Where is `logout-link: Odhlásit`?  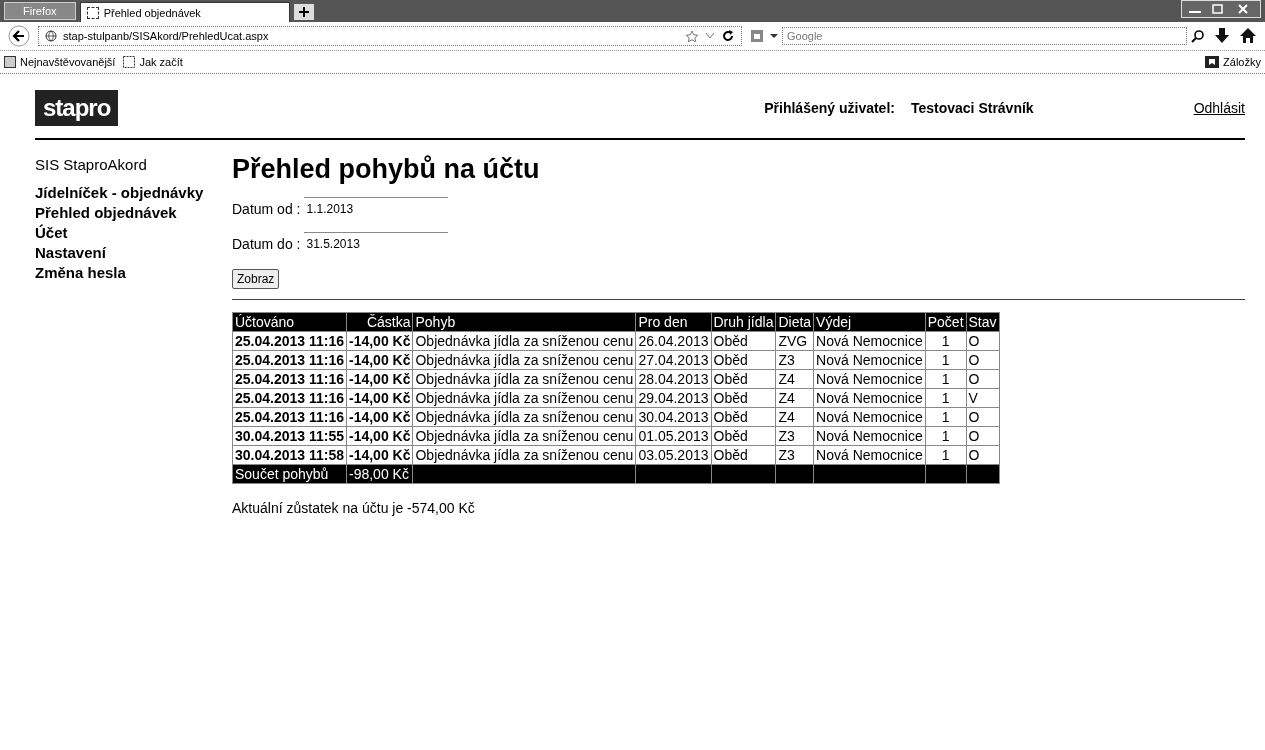 logout-link: Odhlásit is located at coordinates (1219, 108).